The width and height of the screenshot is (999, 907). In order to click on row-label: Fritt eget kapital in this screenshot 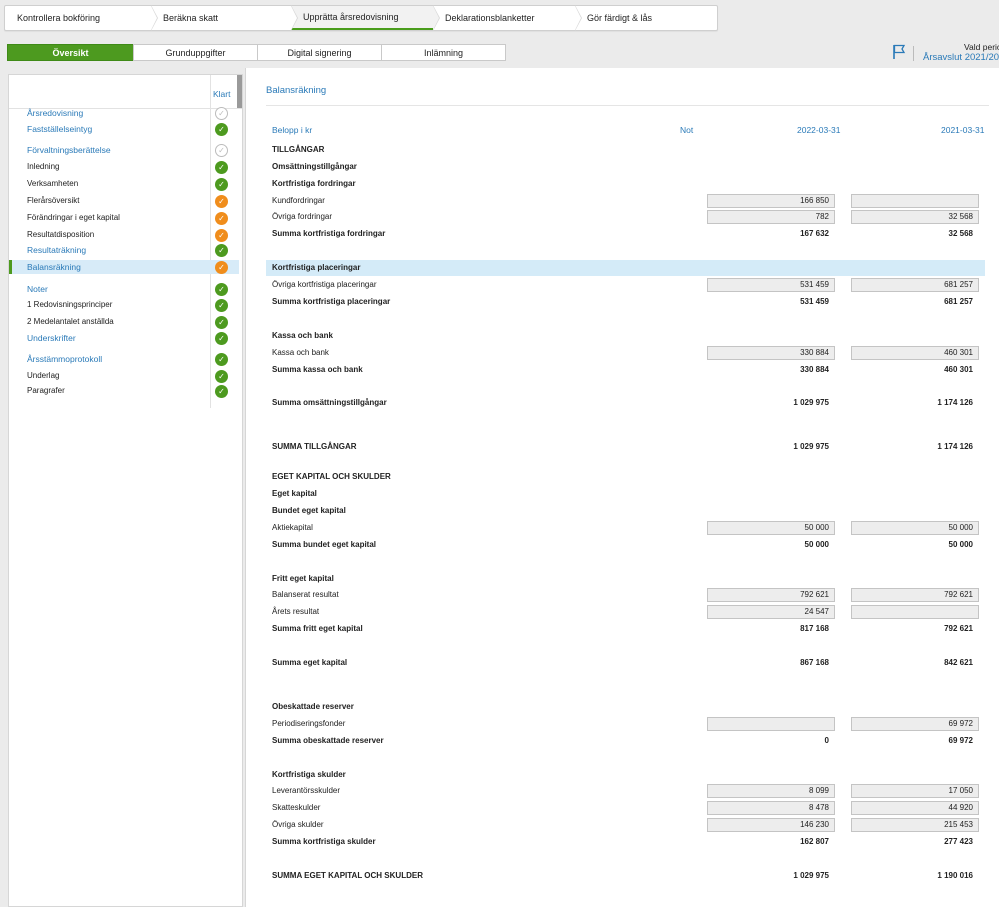, I will do `click(303, 578)`.